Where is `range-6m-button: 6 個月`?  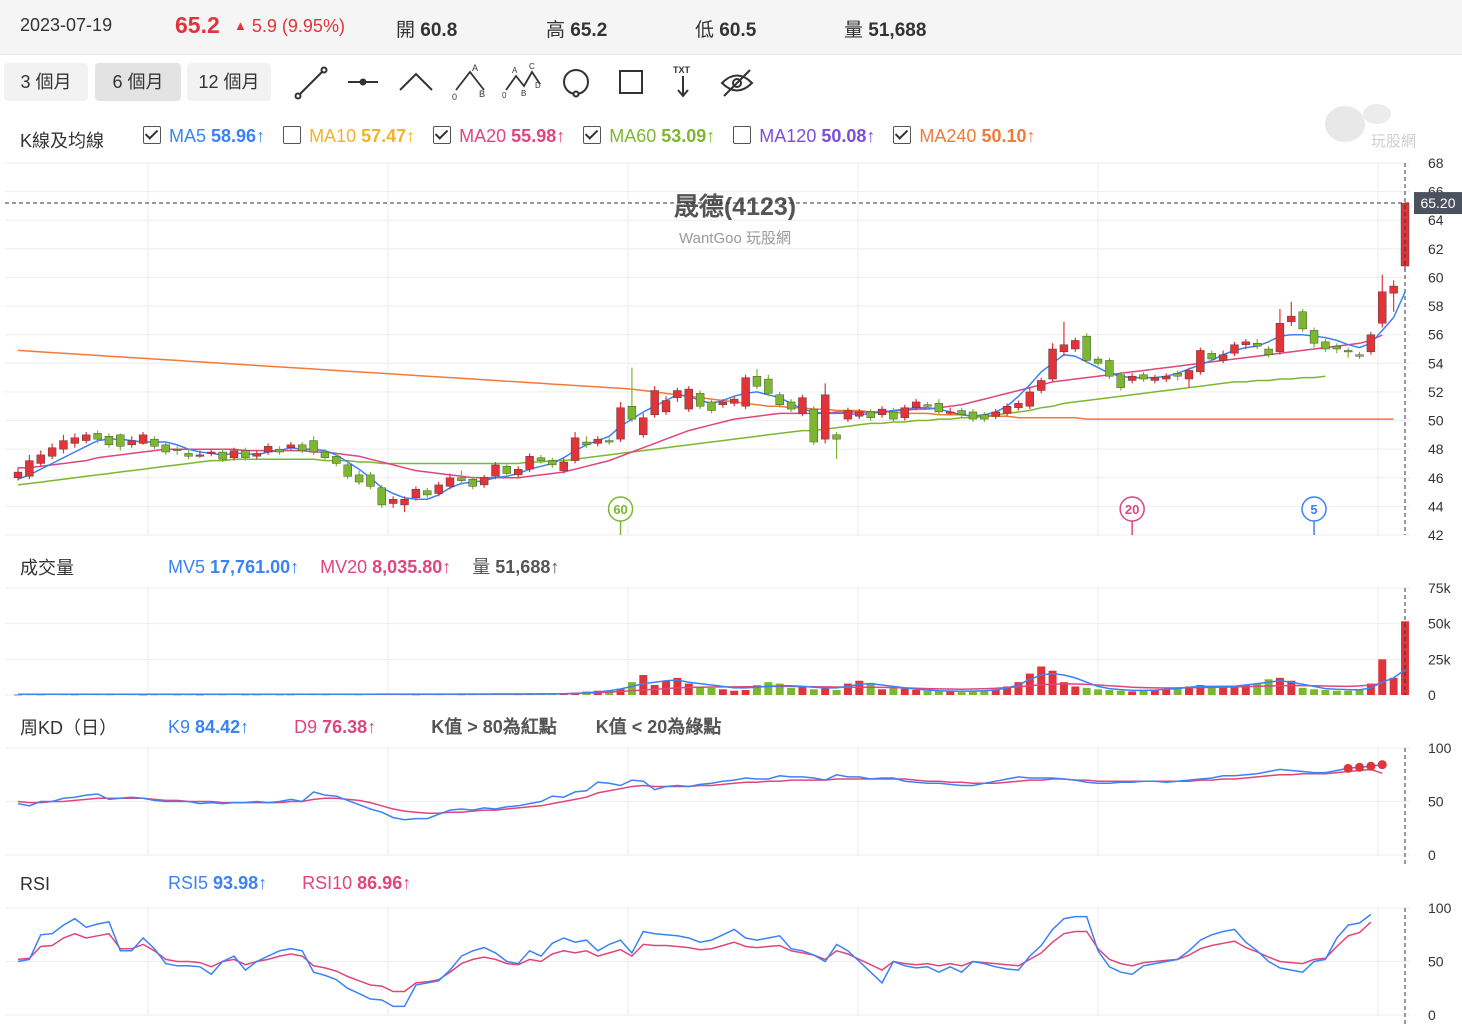
range-6m-button: 6 個月 is located at coordinates (138, 82).